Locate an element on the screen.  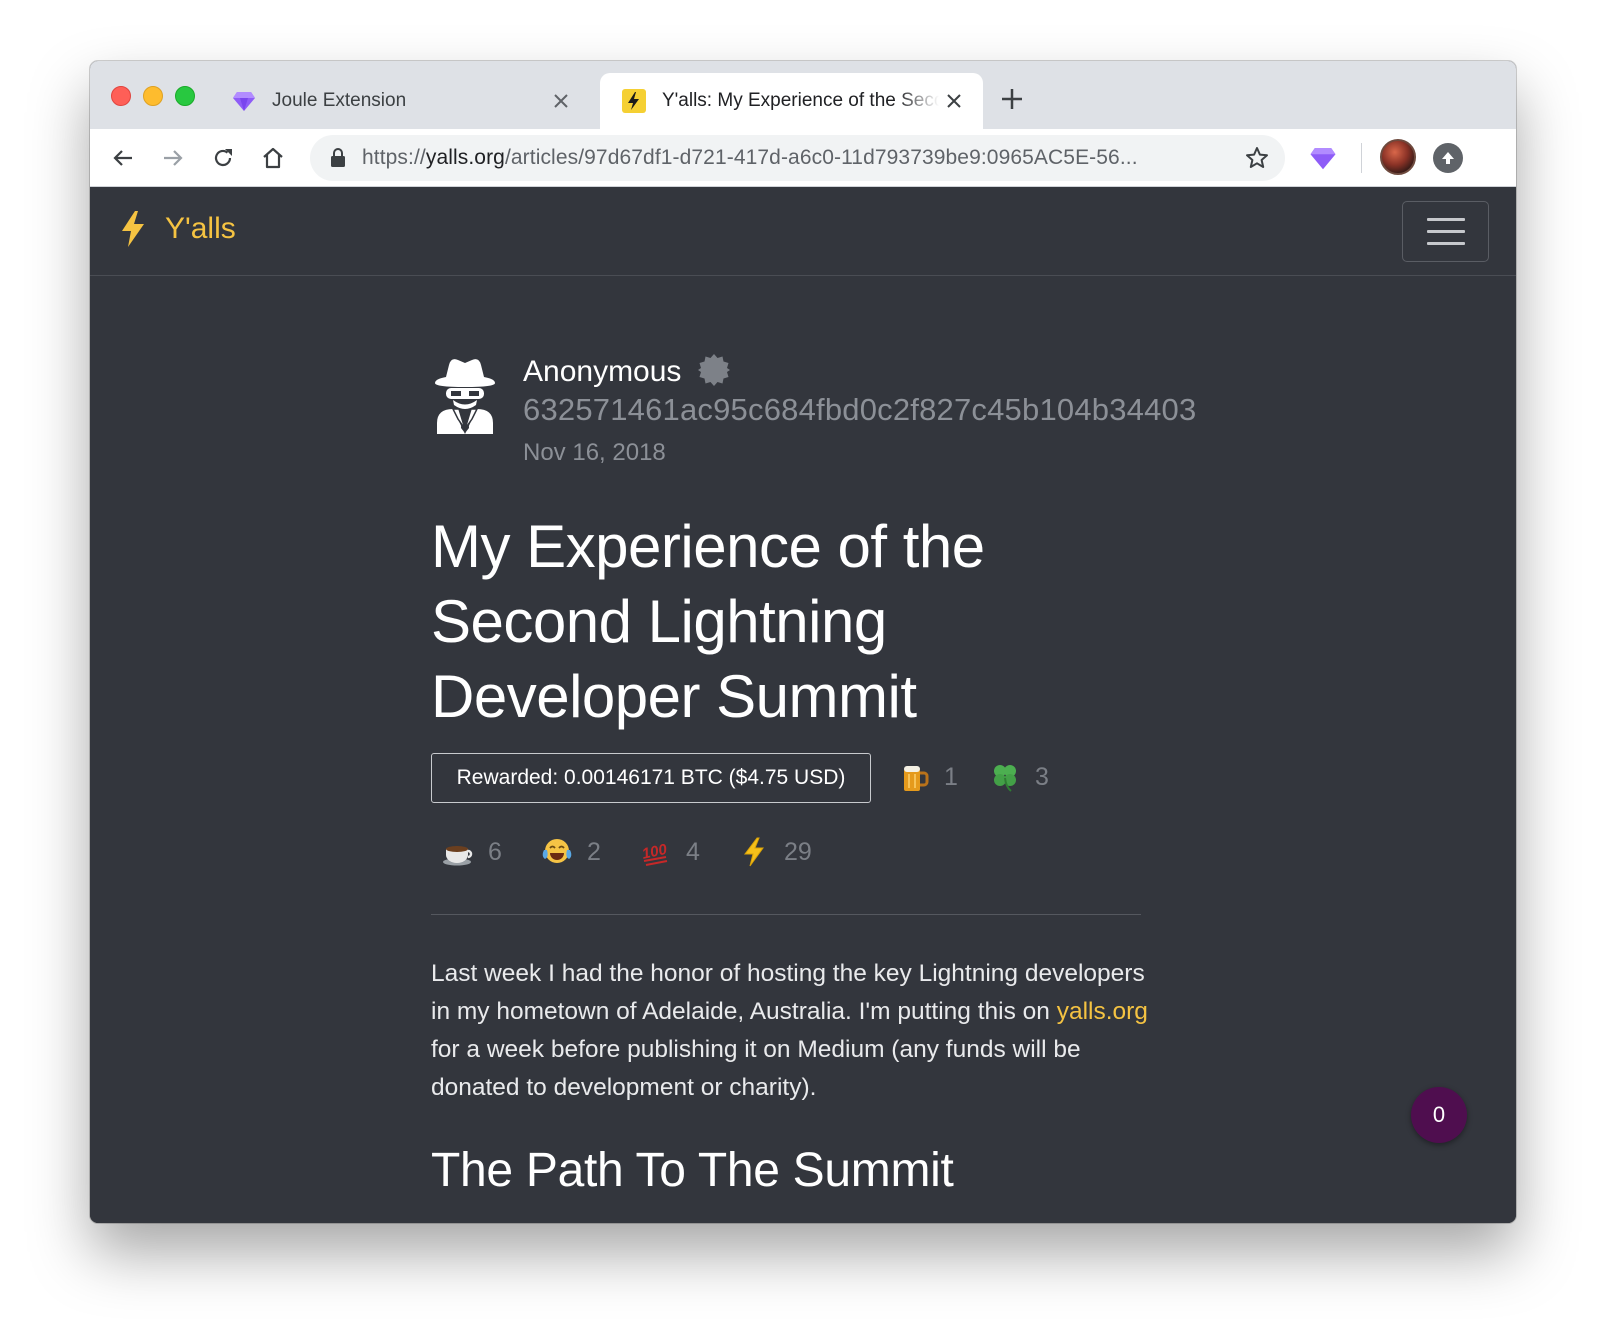
arrow-right-icon is located at coordinates (173, 158).